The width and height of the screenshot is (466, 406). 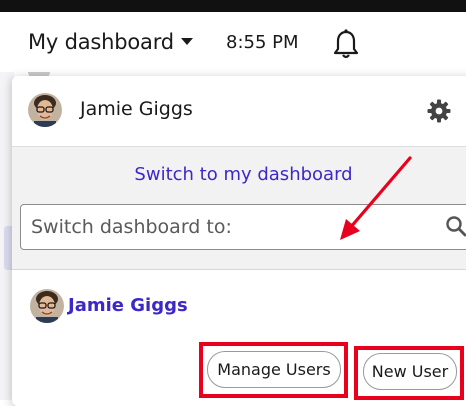 I want to click on switch-dashboard-search, so click(x=243, y=227).